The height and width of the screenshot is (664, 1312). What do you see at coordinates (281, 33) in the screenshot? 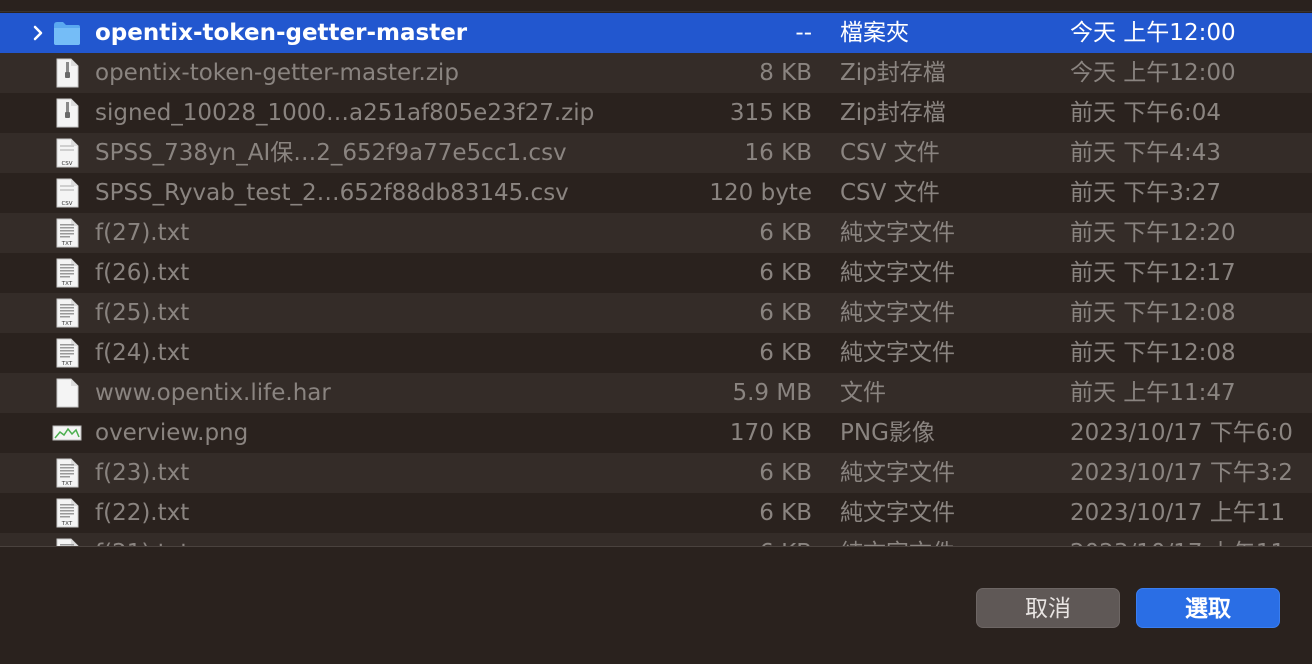
I see `file-name: opentix-token-getter-master` at bounding box center [281, 33].